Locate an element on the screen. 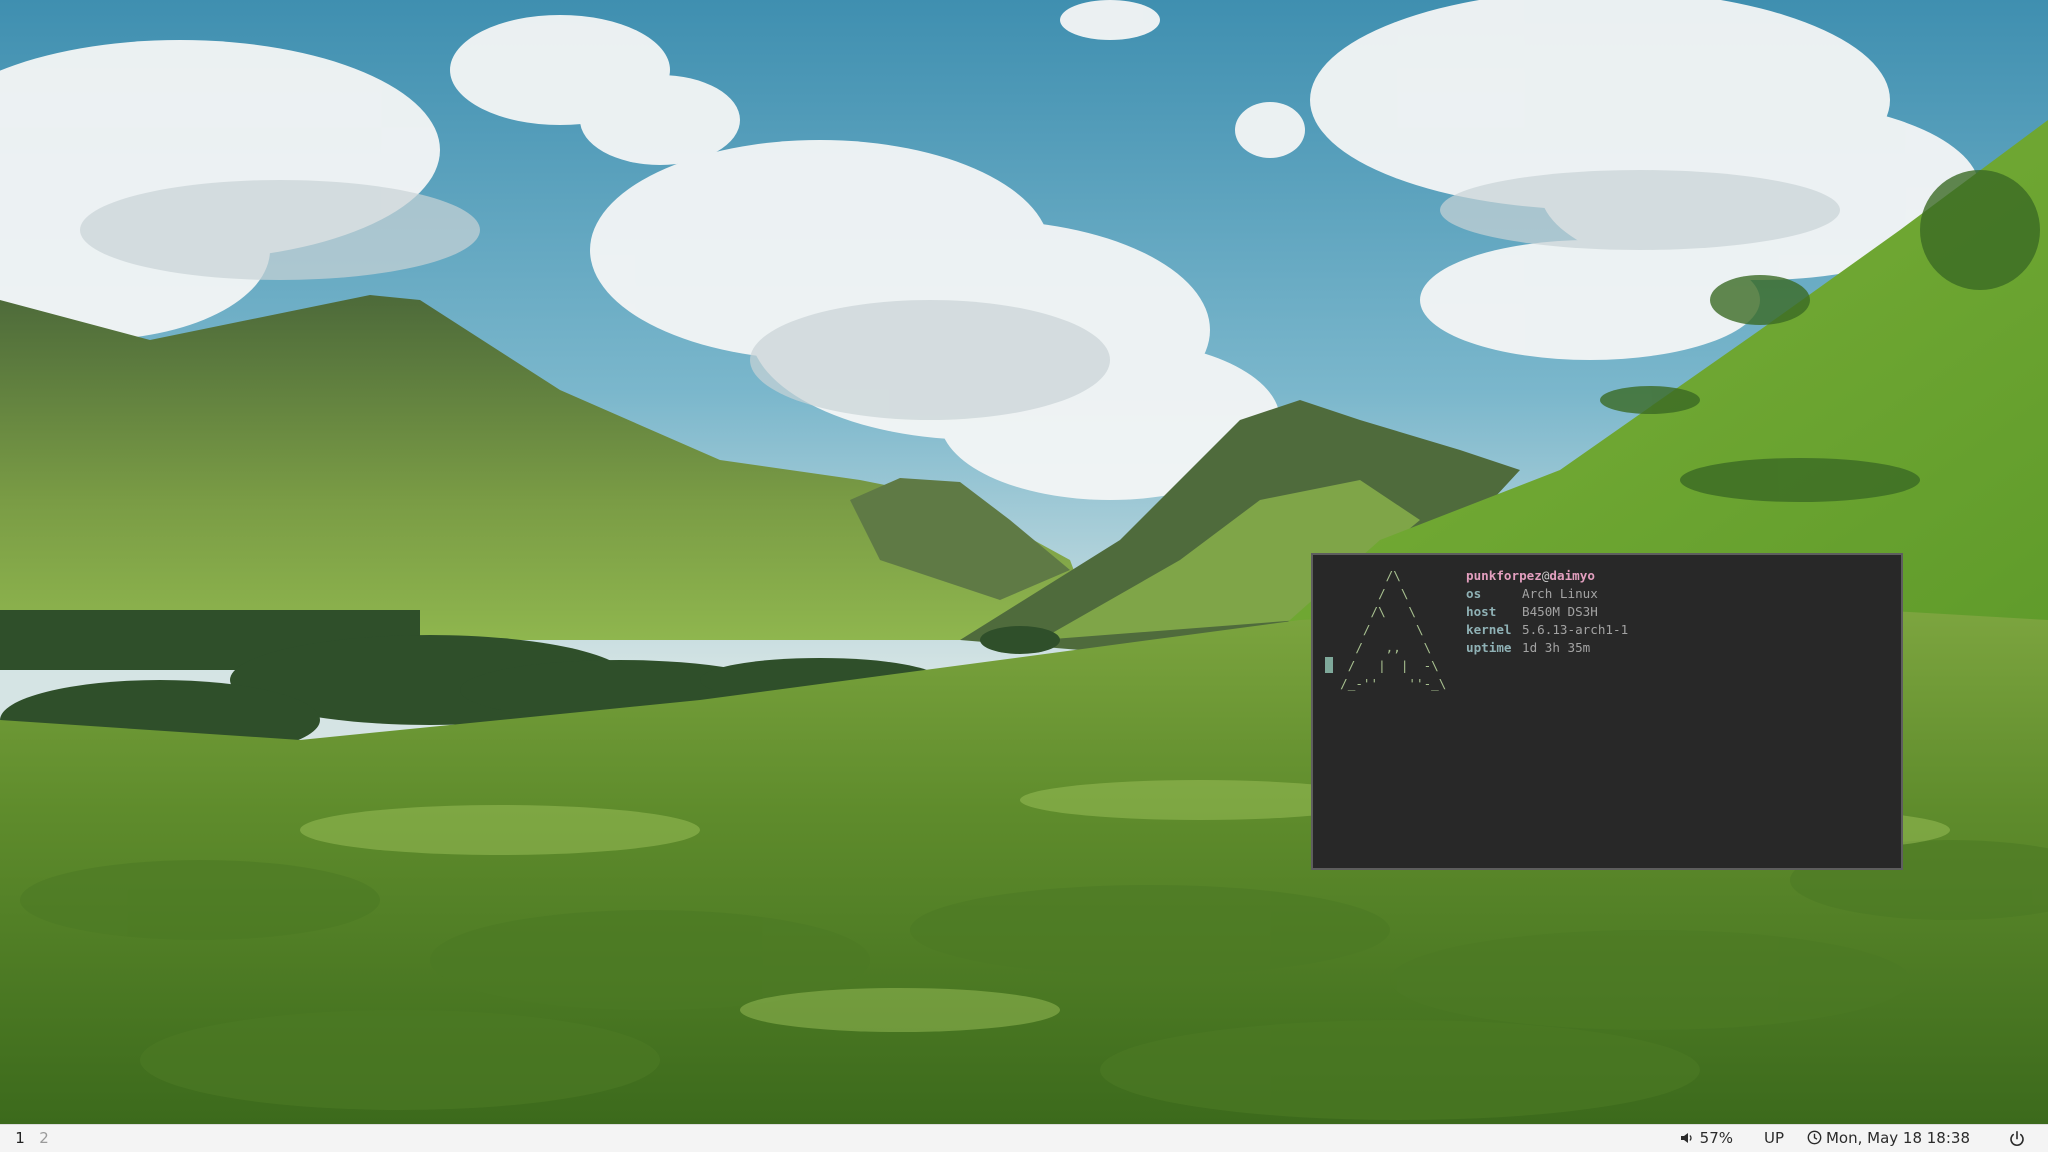 This screenshot has width=2048, height=1152. info-row-kernel: kernel 5.6.13-arch1-1 is located at coordinates (1547, 630).